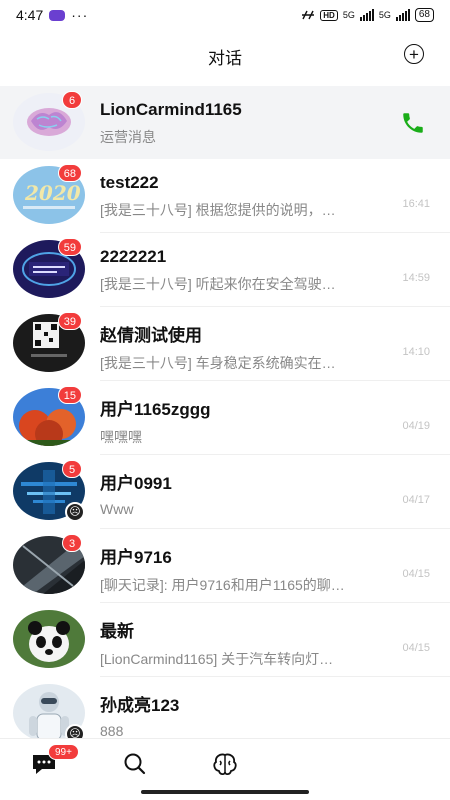 Image resolution: width=450 pixels, height=800 pixels. What do you see at coordinates (384, 15) in the screenshot?
I see `network-5g-2: 5G` at bounding box center [384, 15].